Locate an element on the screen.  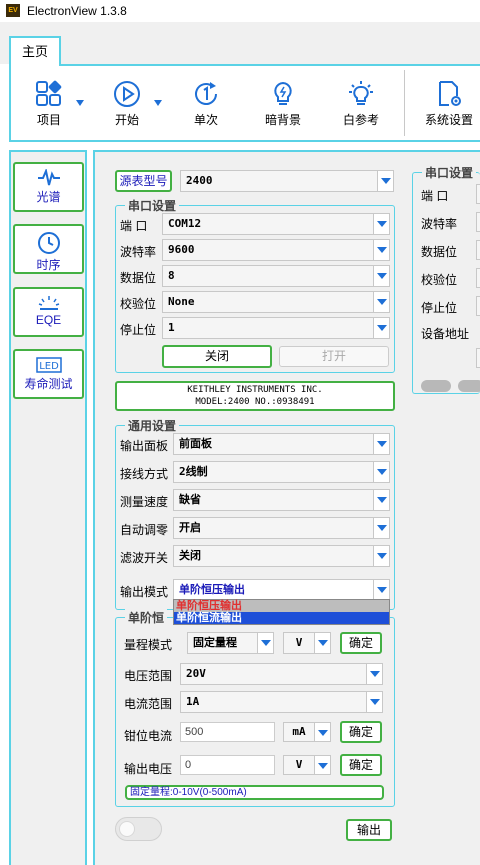
clamp-unit-select: mA is located at coordinates (307, 732).